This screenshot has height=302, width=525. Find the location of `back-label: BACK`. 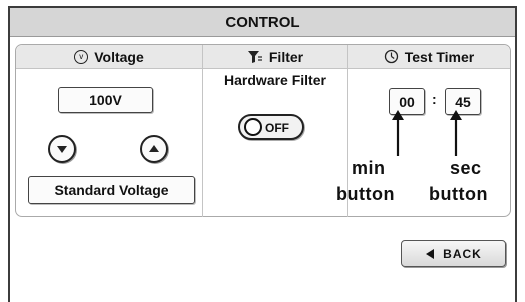

back-label: BACK is located at coordinates (462, 253).